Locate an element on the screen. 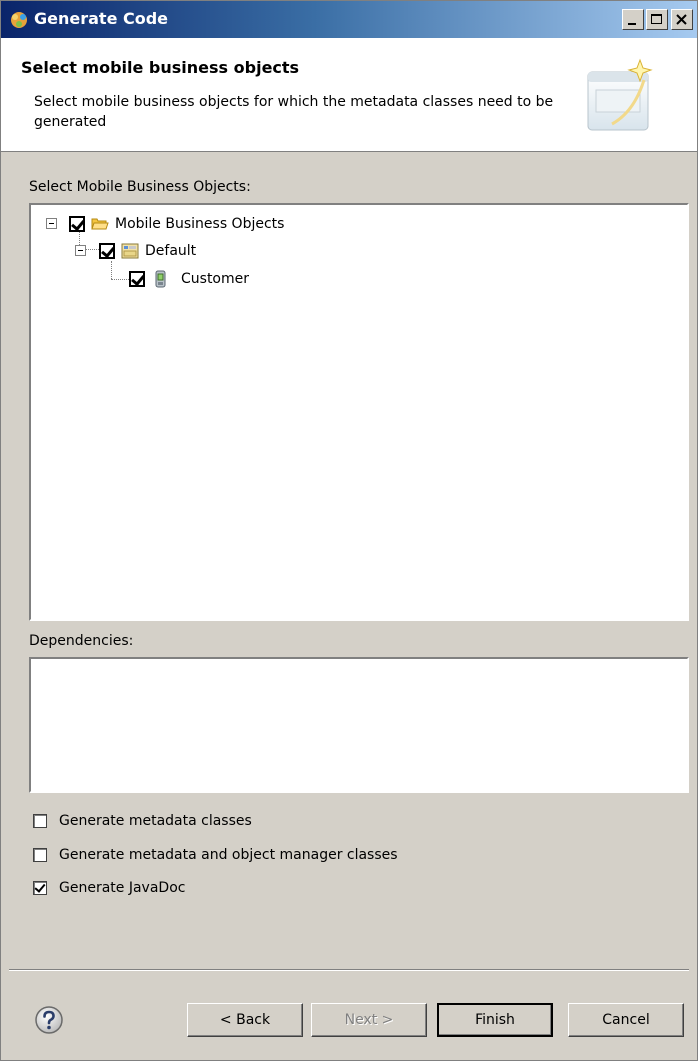 Image resolution: width=698 pixels, height=1061 pixels. next-button: Next > is located at coordinates (369, 1020).